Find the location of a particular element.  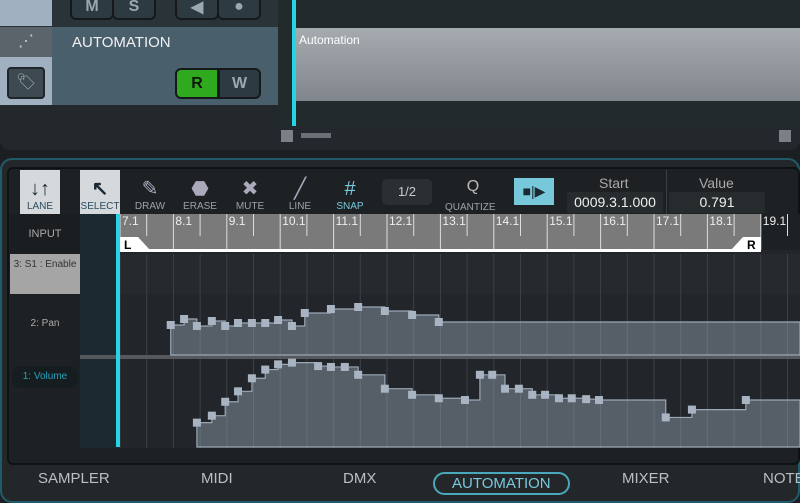

quantize-label: QUANTIZE is located at coordinates (470, 207).